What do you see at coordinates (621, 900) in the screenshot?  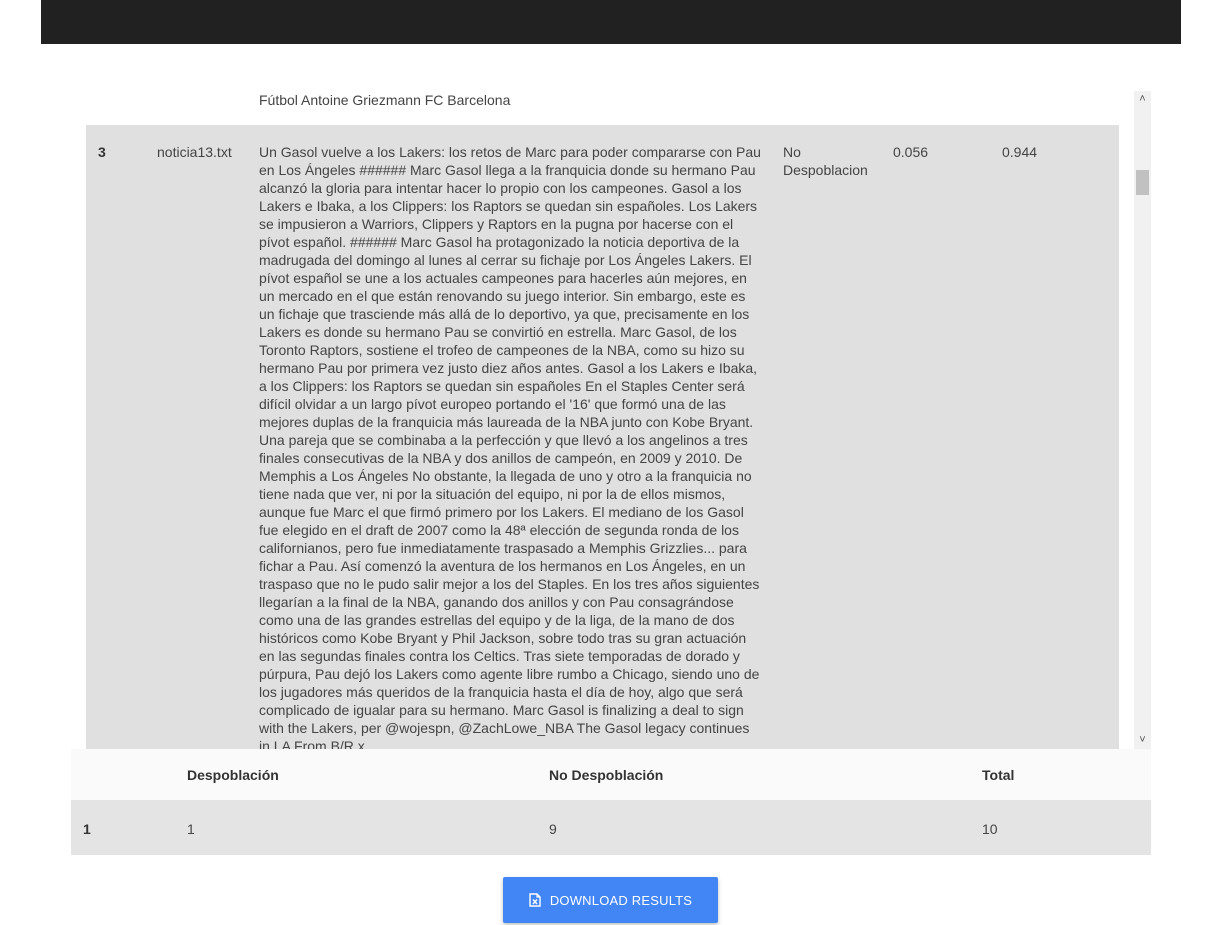 I see `download-results-label: DOWNLOAD RESULTS` at bounding box center [621, 900].